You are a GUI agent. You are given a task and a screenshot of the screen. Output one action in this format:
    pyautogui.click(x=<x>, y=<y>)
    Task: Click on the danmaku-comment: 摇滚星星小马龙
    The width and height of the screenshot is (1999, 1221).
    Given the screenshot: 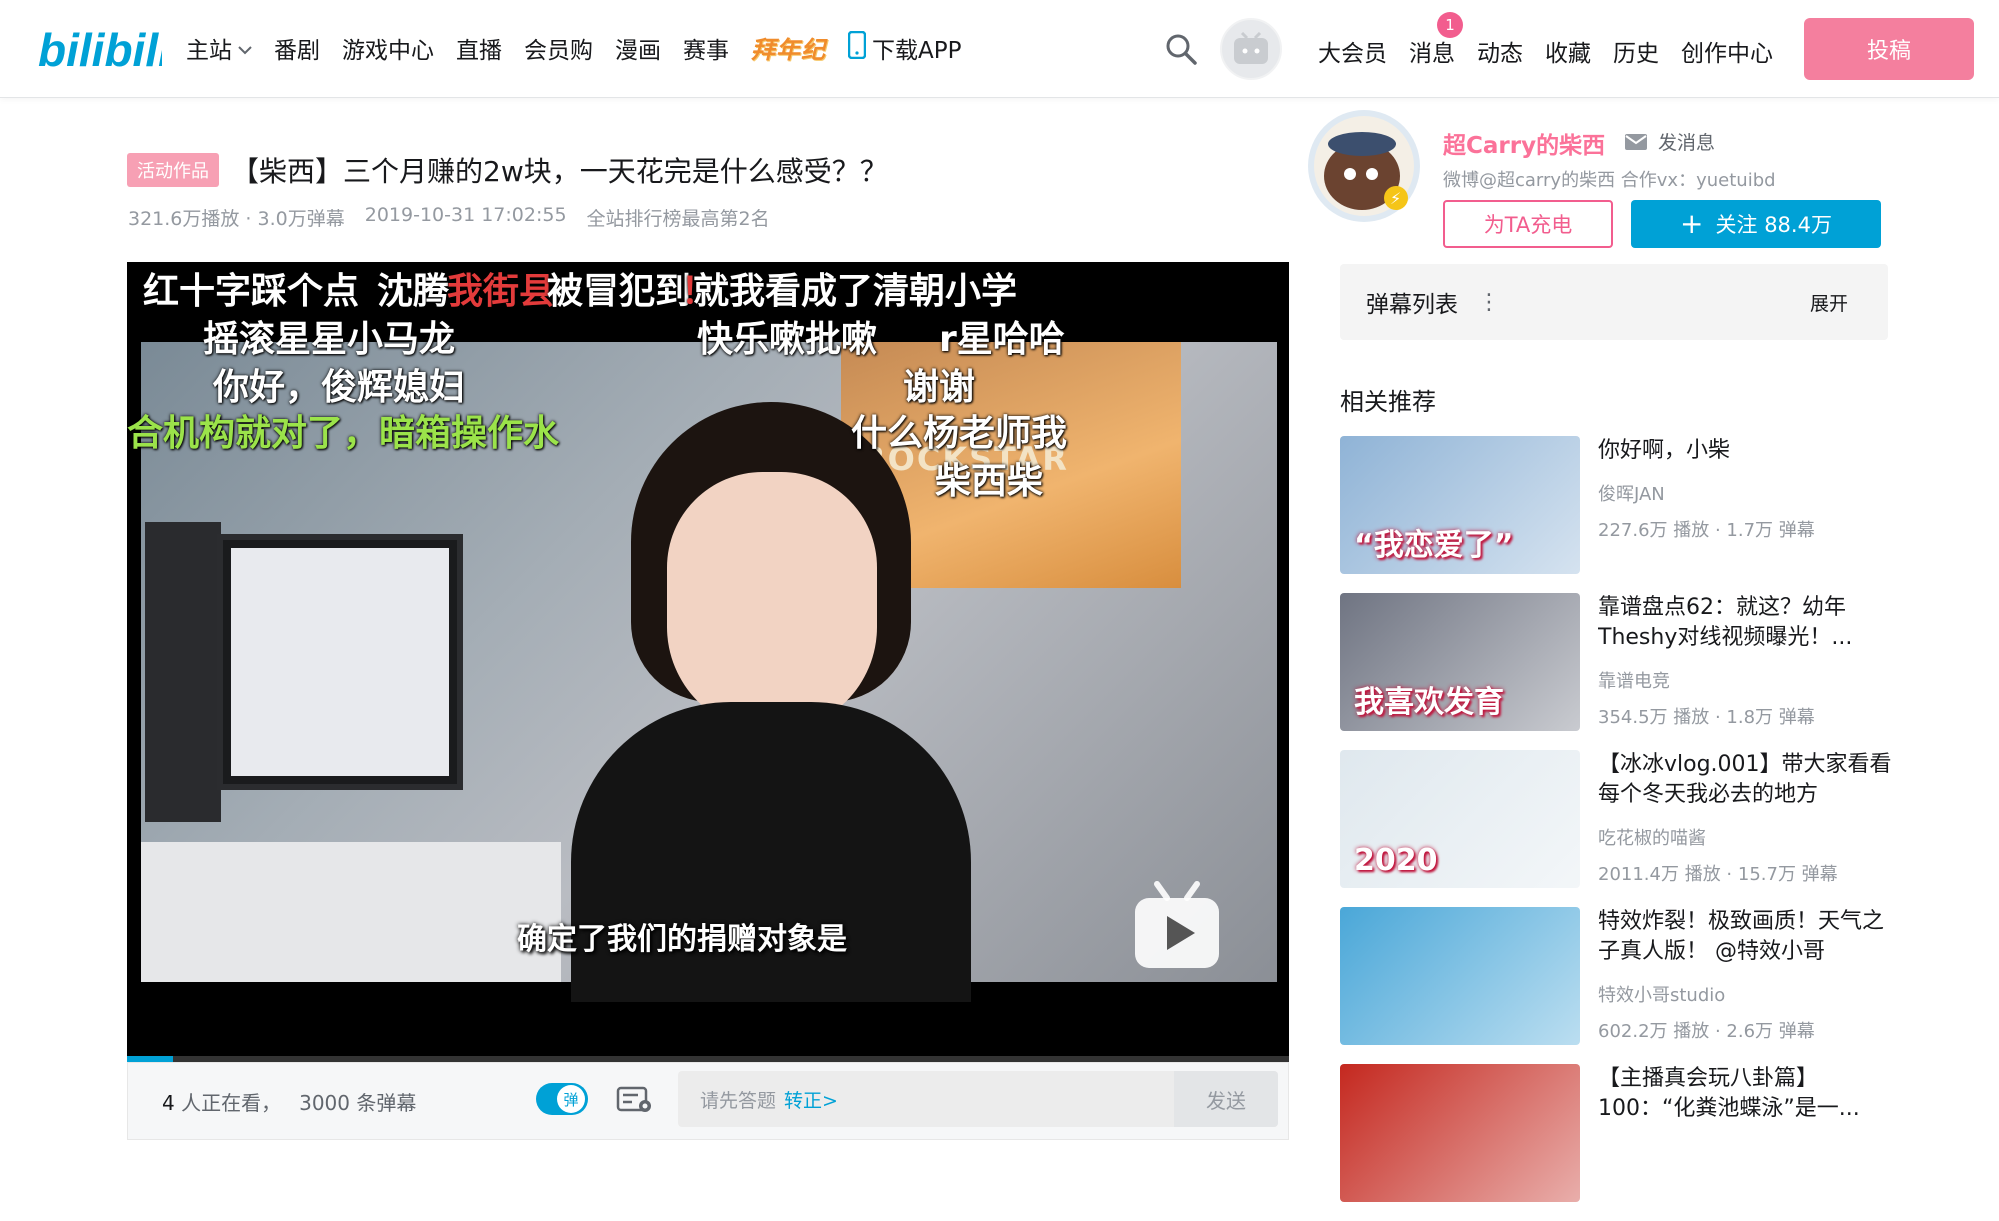 What is the action you would take?
    pyautogui.click(x=329, y=336)
    